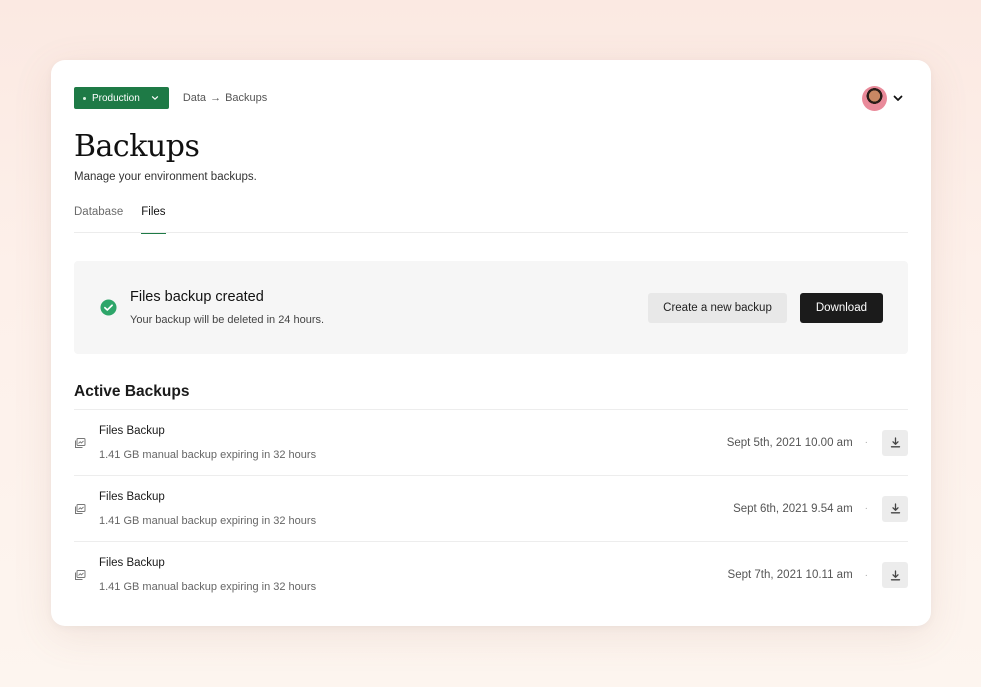 This screenshot has width=981, height=687. I want to click on alert-actions: Create a new backup Download, so click(765, 307).